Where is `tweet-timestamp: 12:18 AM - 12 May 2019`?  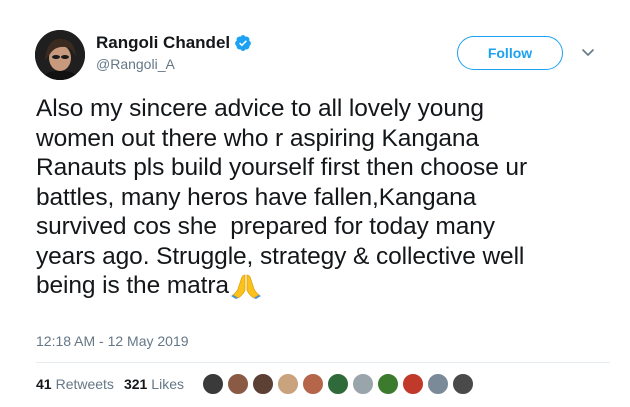
tweet-timestamp: 12:18 AM - 12 May 2019 is located at coordinates (112, 341).